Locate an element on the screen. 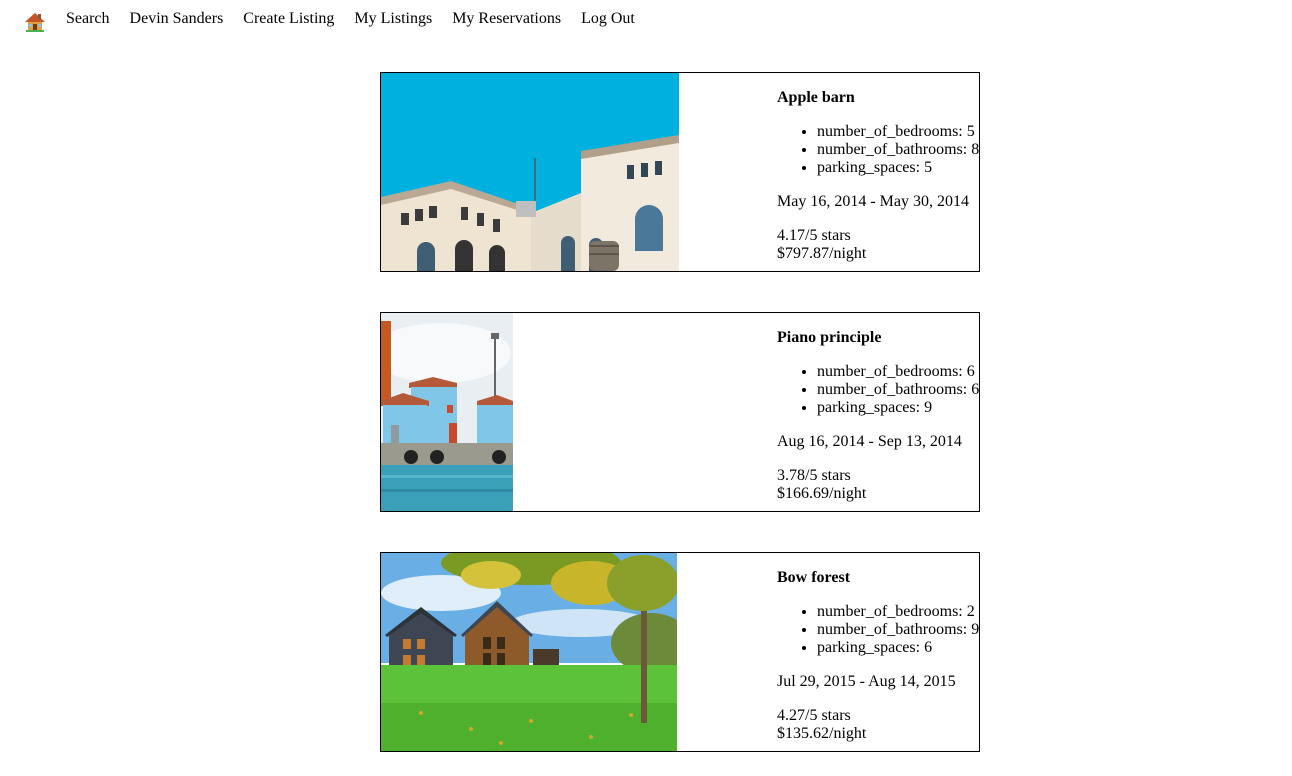  feature-bathrooms: number_of_bathrooms: 9 is located at coordinates (898, 630).